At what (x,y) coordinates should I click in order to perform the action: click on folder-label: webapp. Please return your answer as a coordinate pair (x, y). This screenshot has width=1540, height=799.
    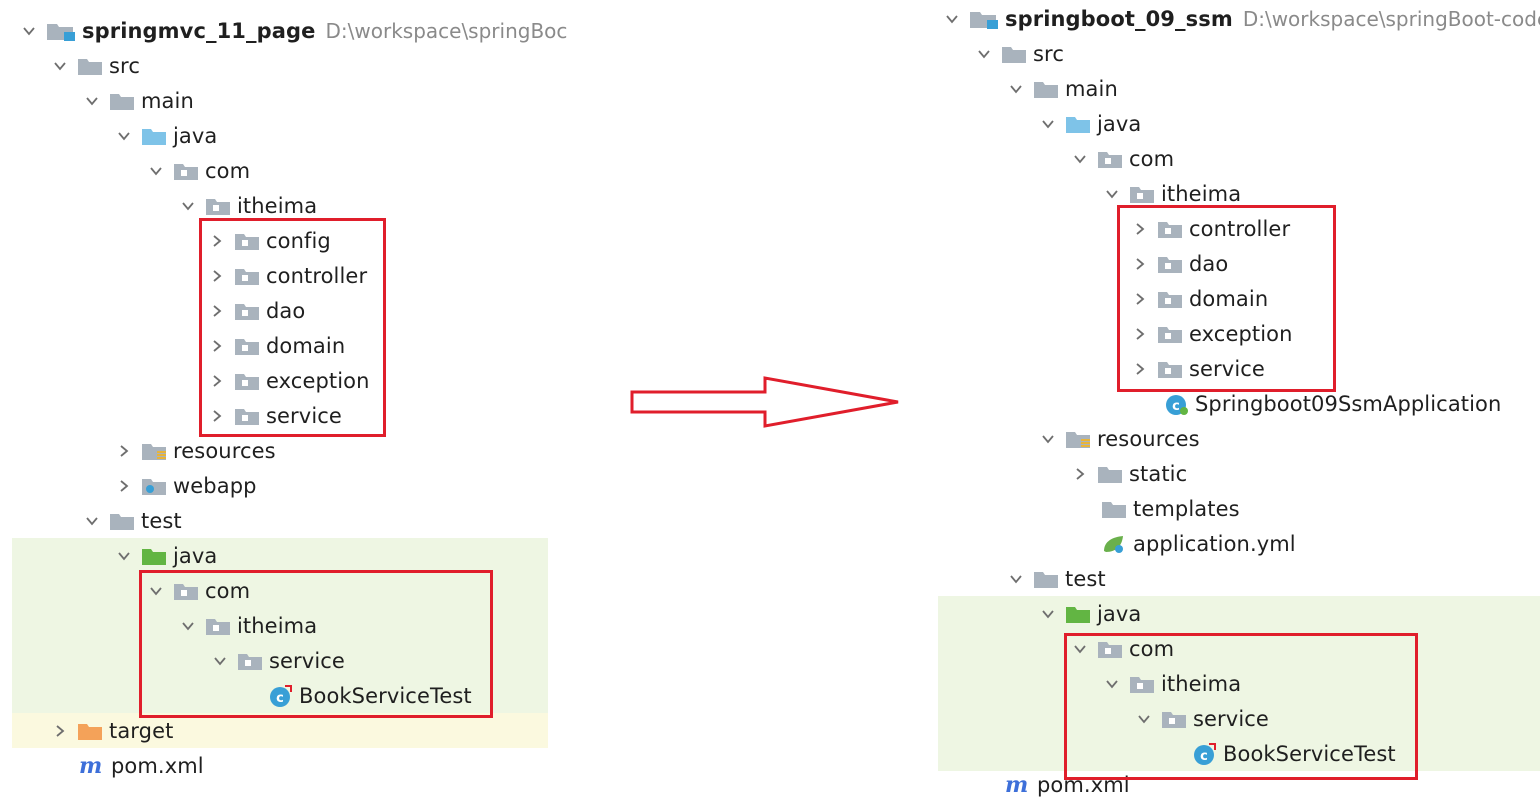
    Looking at the image, I should click on (215, 485).